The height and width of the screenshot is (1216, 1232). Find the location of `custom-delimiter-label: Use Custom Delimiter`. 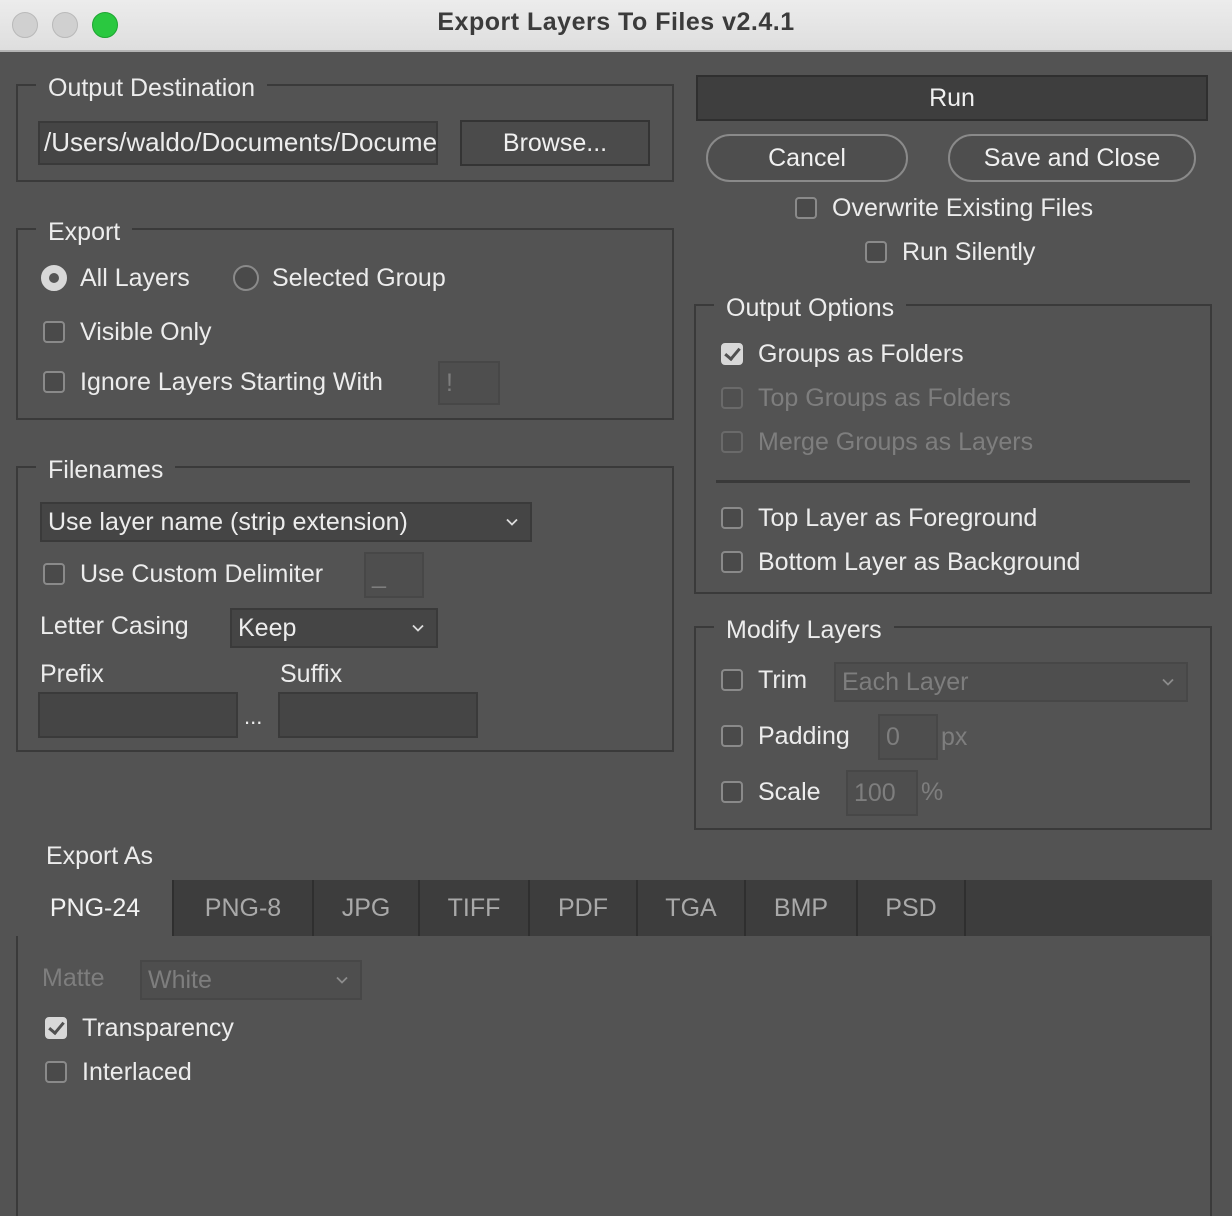

custom-delimiter-label: Use Custom Delimiter is located at coordinates (202, 574).